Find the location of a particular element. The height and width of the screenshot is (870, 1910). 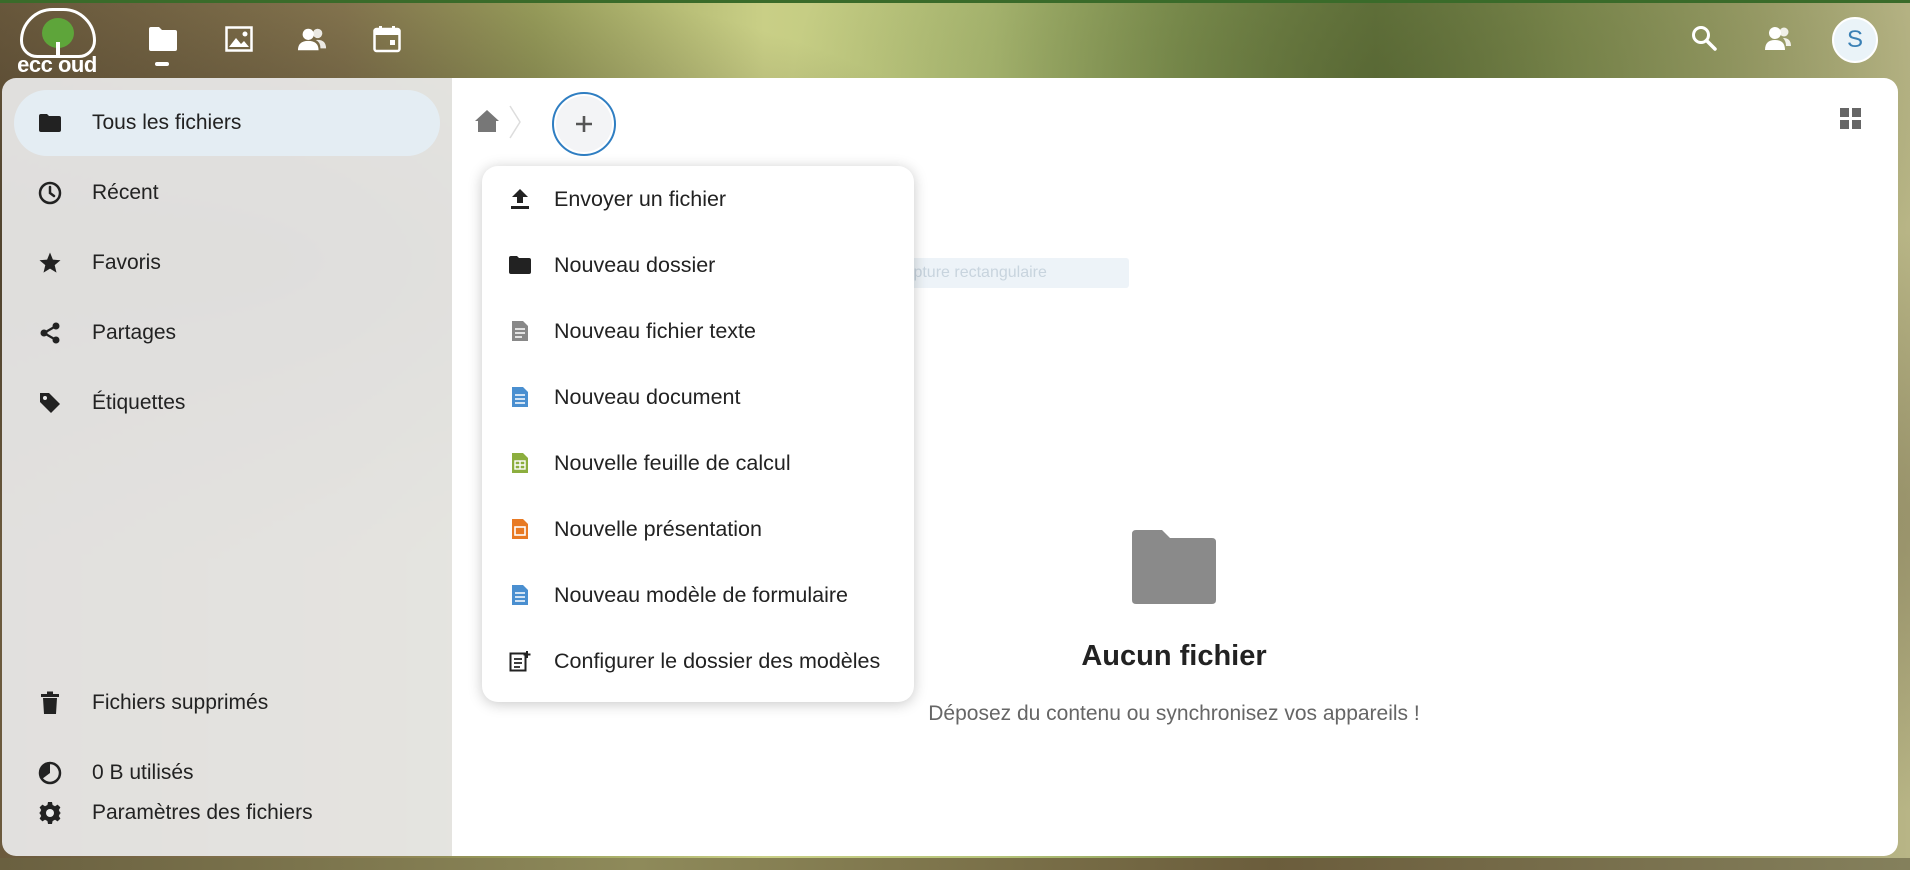

image-icon is located at coordinates (239, 39).